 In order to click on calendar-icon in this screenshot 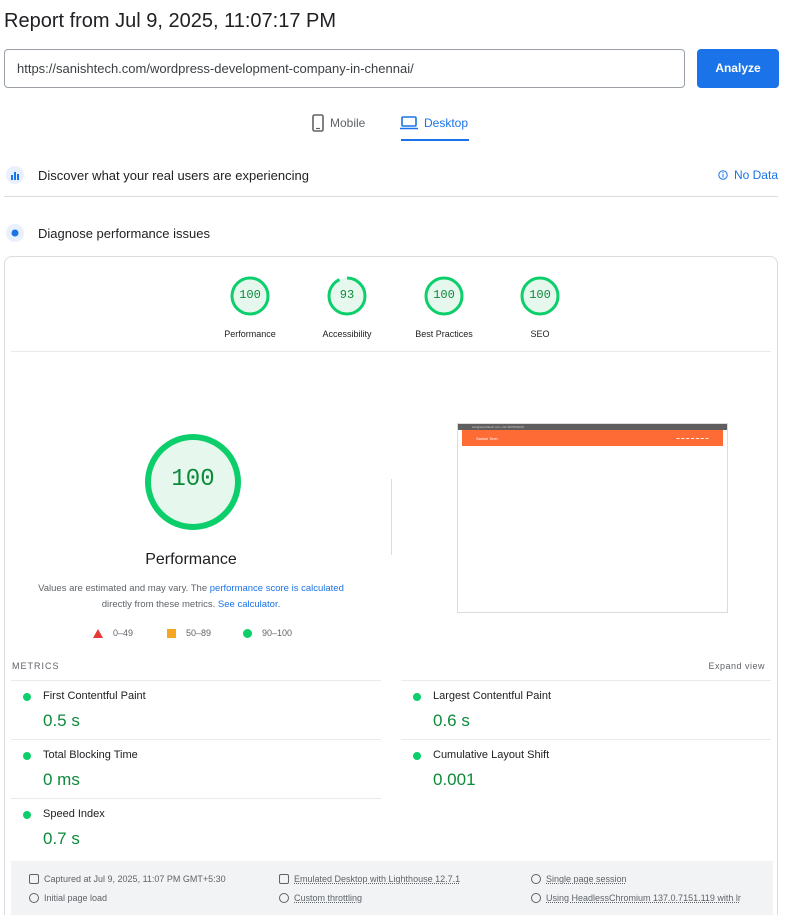, I will do `click(34, 879)`.